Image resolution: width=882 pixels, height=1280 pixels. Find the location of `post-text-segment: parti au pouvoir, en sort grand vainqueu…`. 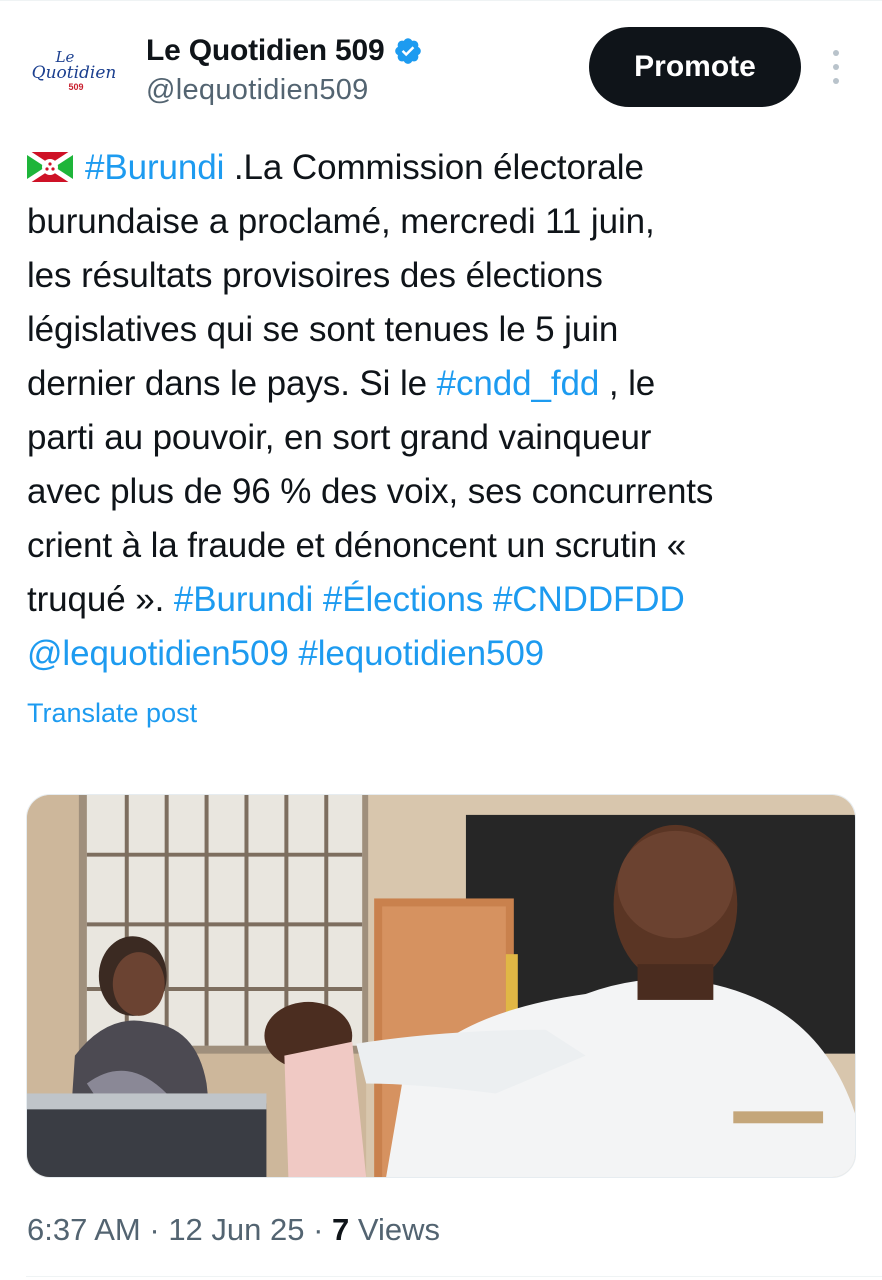

post-text-segment: parti au pouvoir, en sort grand vainqueu… is located at coordinates (339, 437).